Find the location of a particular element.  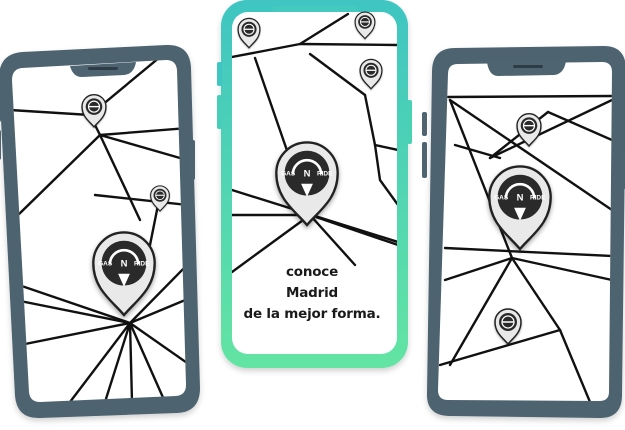

tagline-line-1: conoce is located at coordinates (312, 272).